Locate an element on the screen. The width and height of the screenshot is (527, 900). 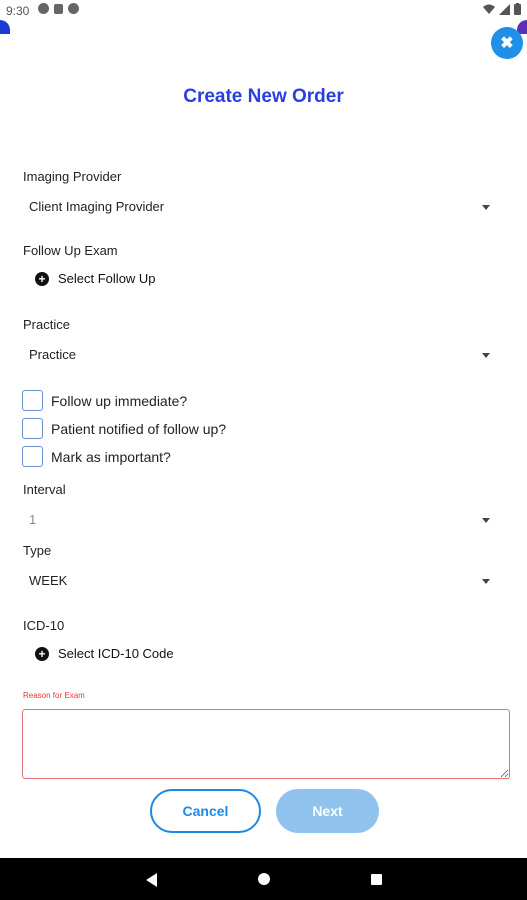
status-time: 9:30 is located at coordinates (18, 11).